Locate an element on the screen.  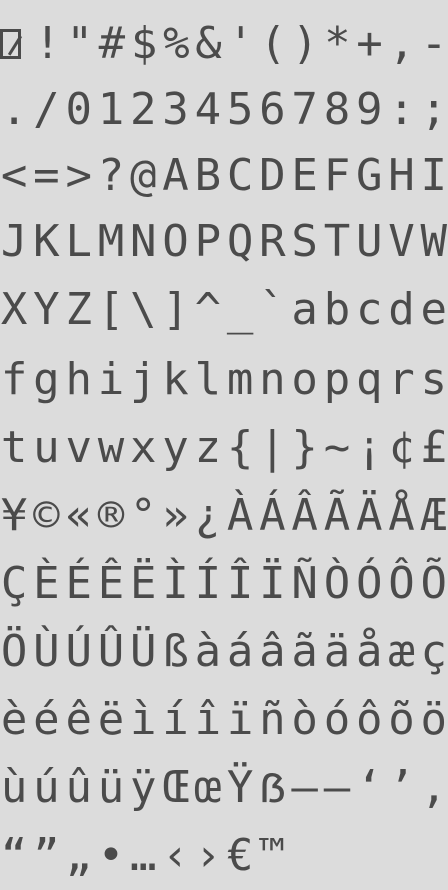
glyph-row-3: < = > ? @ A B C D E F G H I is located at coordinates (224, 176).